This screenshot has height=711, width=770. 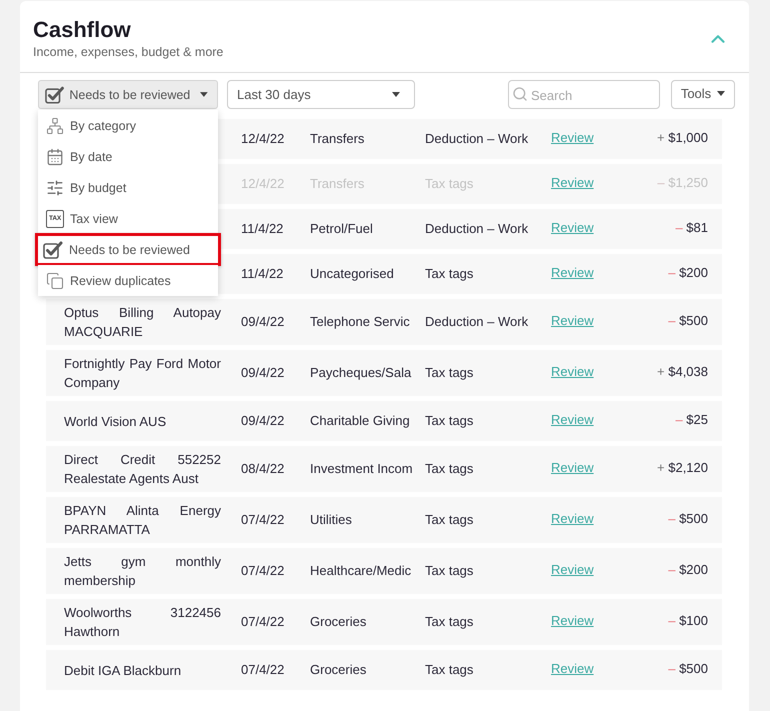 I want to click on period-dropdown: Last 30 days, so click(x=321, y=94).